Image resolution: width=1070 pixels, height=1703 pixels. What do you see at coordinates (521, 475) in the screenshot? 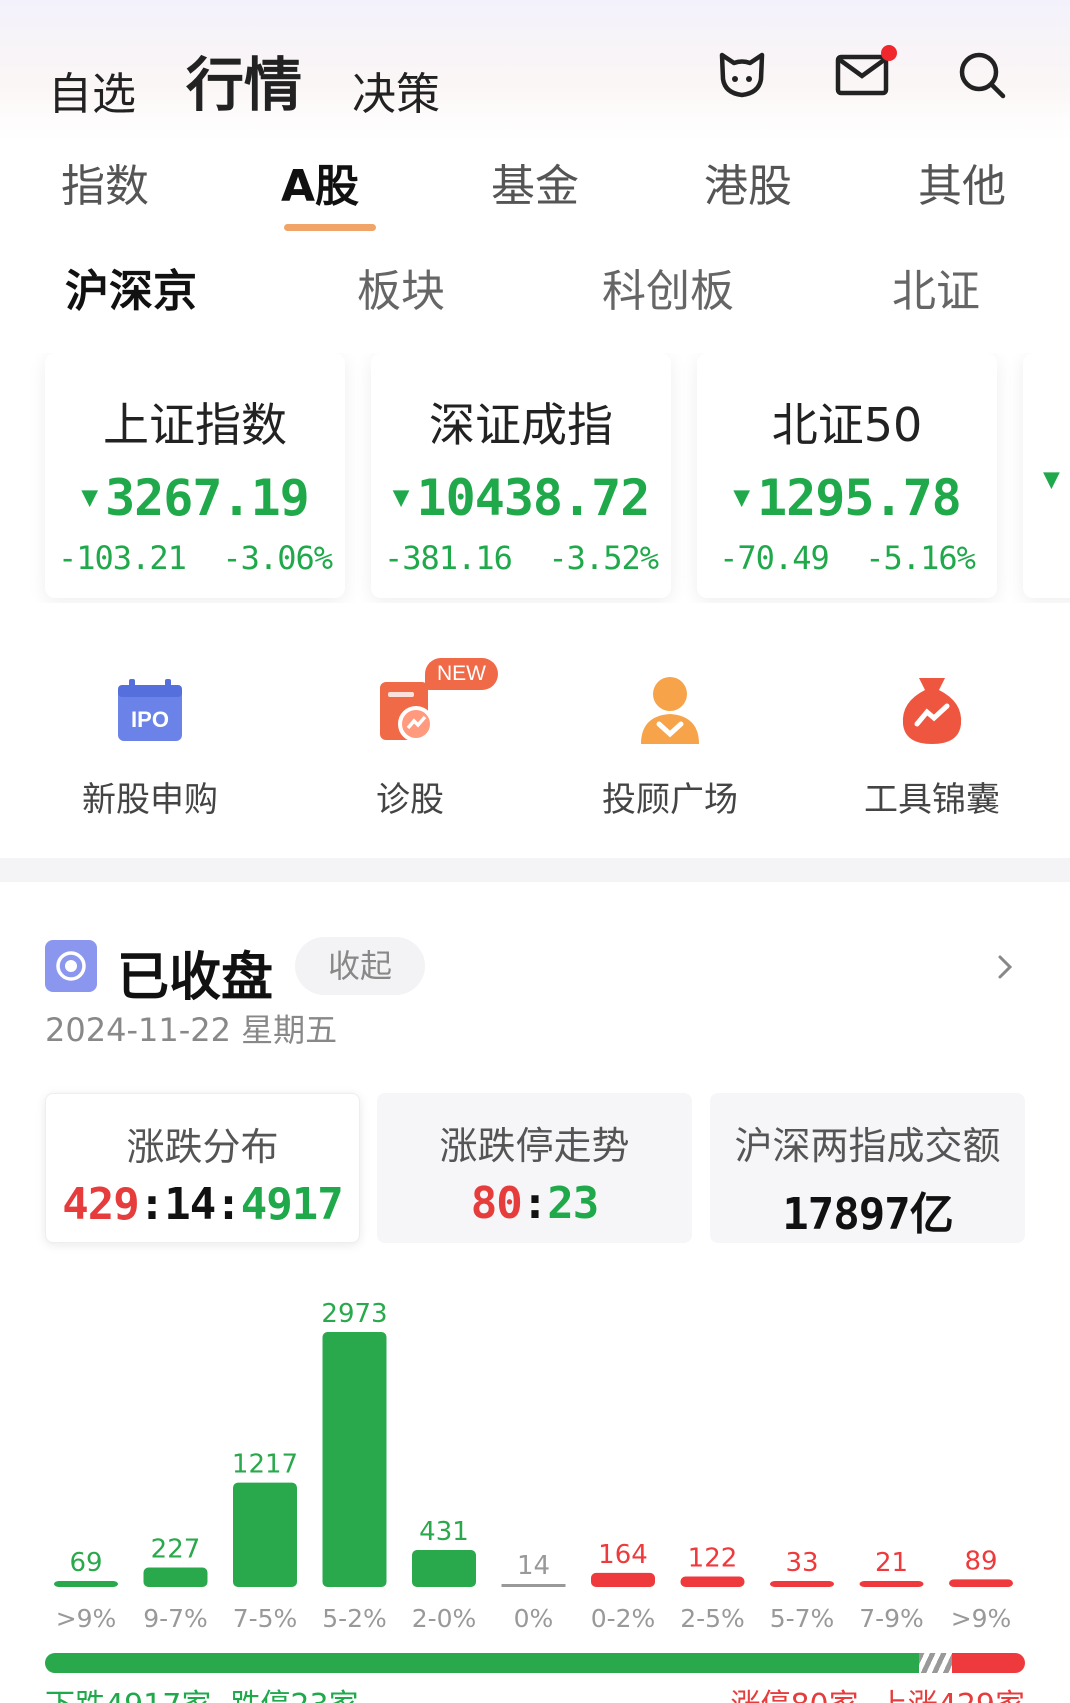
I see `index-card-szse: 深证成指 ▼ 10438.72 -381.16 -3.52%` at bounding box center [521, 475].